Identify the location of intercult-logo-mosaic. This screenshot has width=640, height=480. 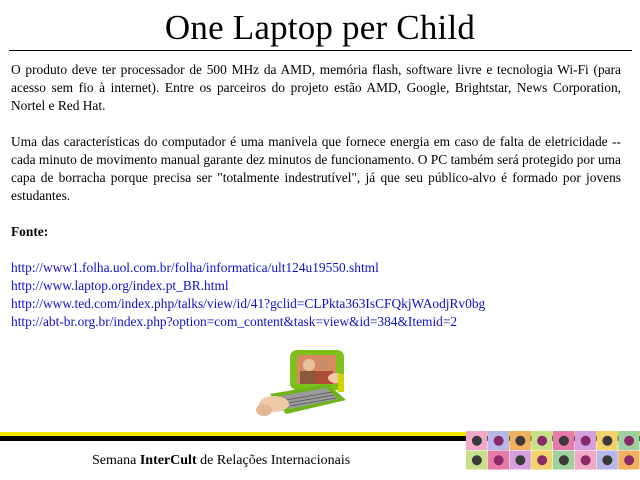
(553, 450).